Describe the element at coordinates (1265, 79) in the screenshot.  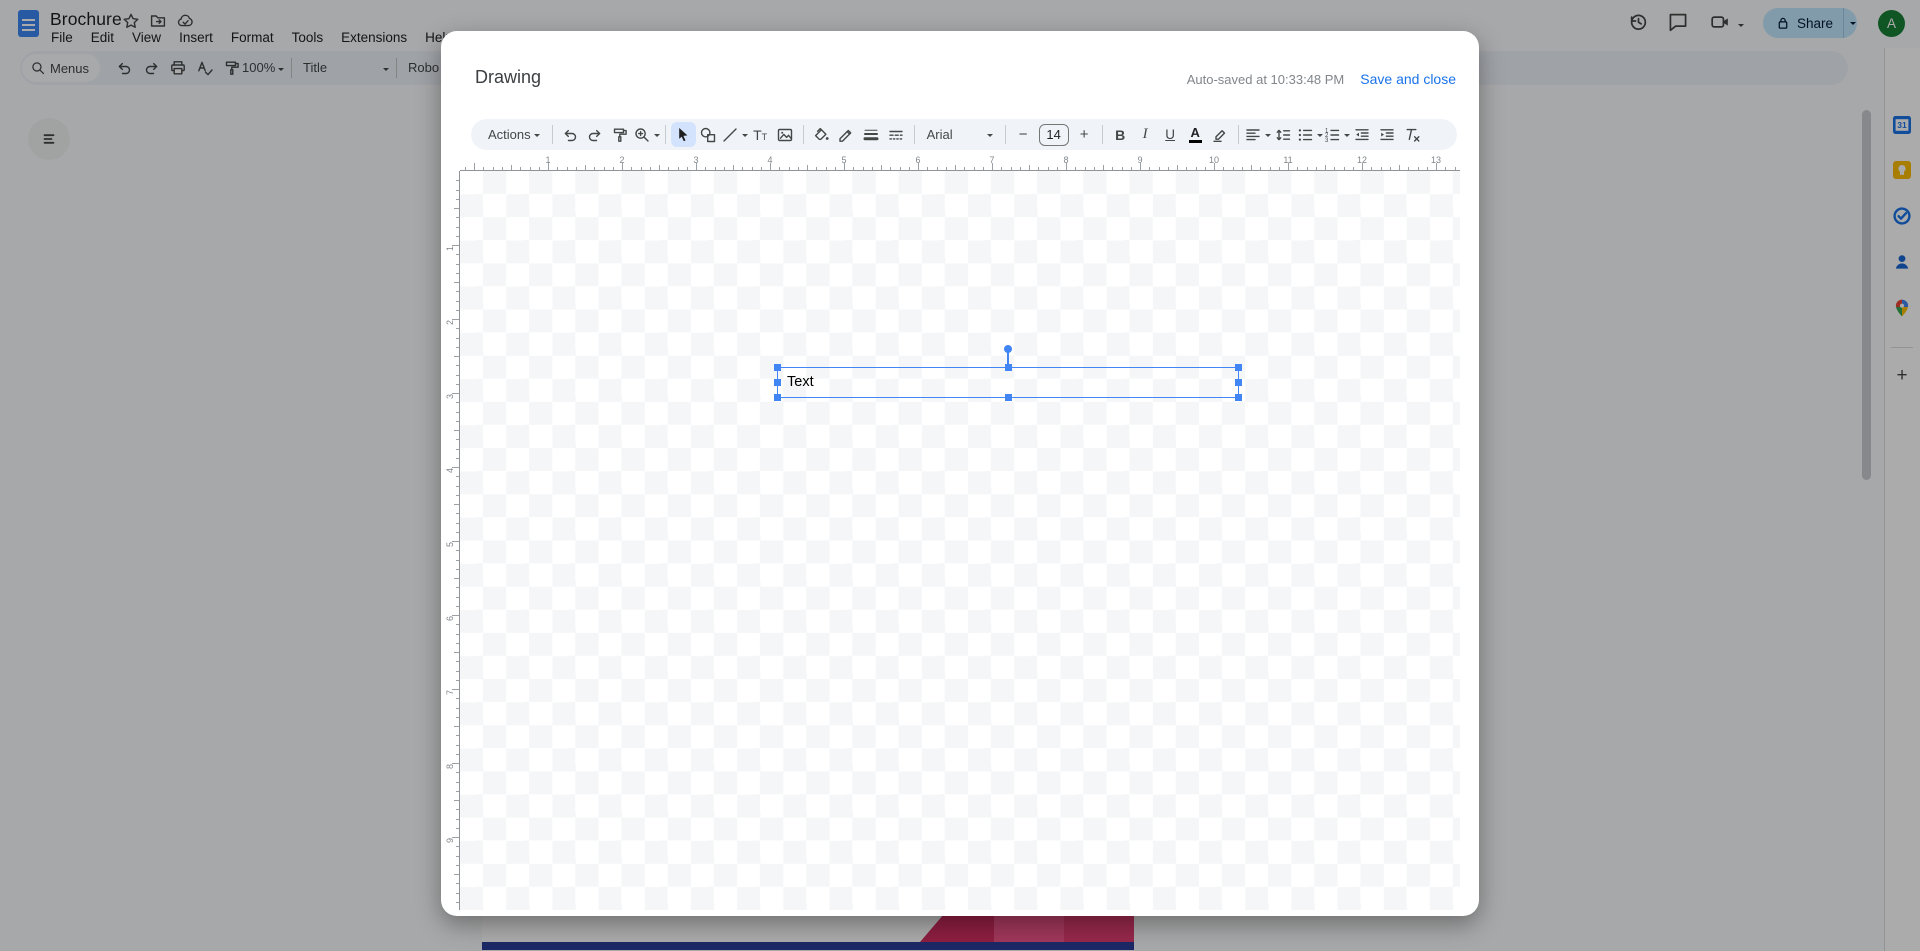
I see `autosave-status: Auto-saved at 10:33:48 PM` at that location.